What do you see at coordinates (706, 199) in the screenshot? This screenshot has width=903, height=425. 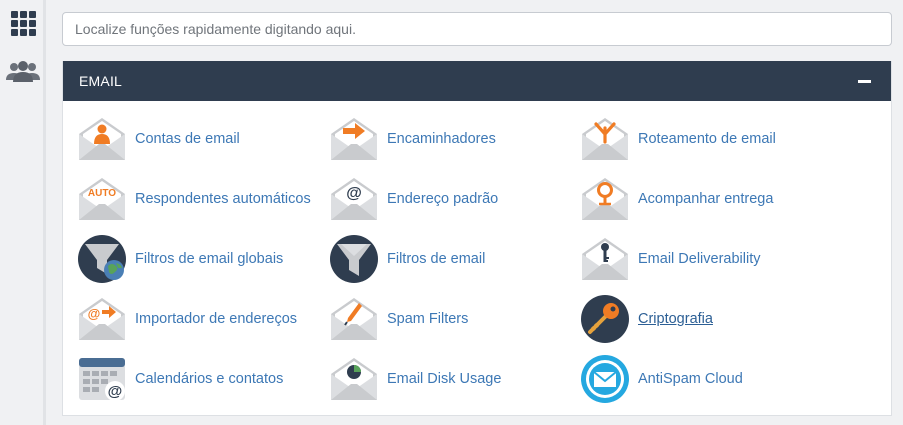 I see `tool-label: Acompanhar entrega` at bounding box center [706, 199].